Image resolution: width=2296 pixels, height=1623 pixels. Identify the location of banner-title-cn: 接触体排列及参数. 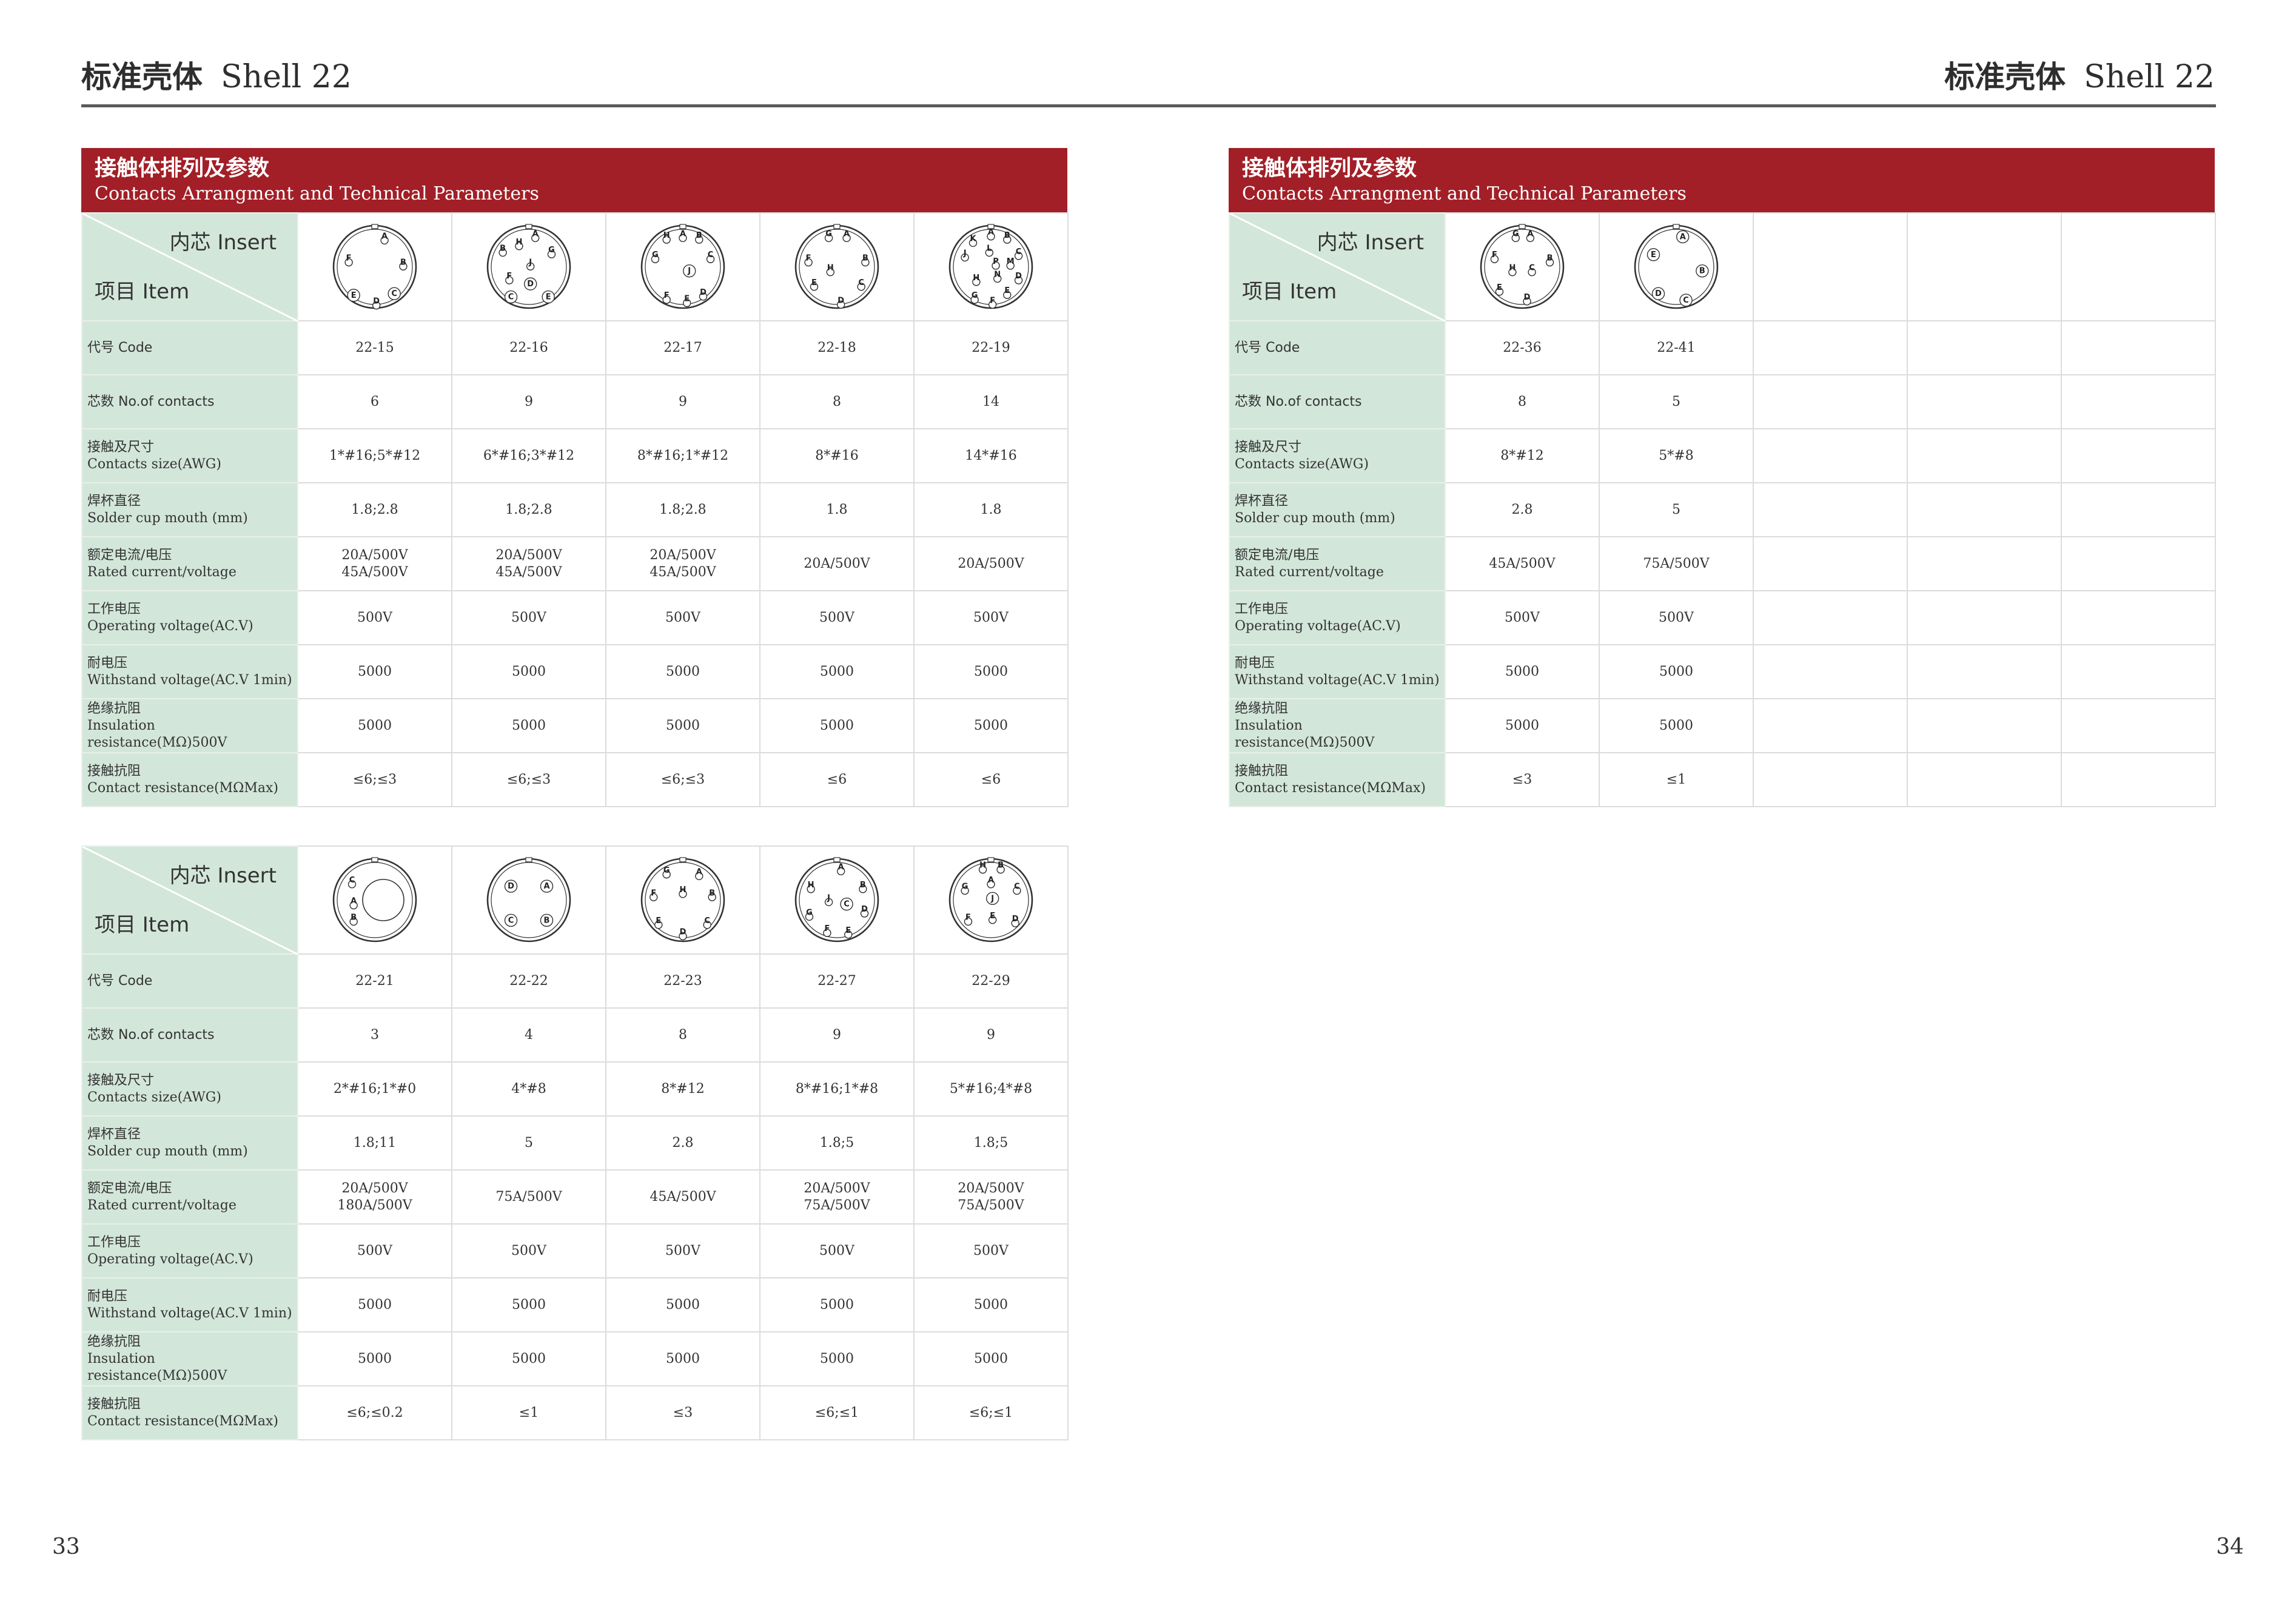
(1329, 168).